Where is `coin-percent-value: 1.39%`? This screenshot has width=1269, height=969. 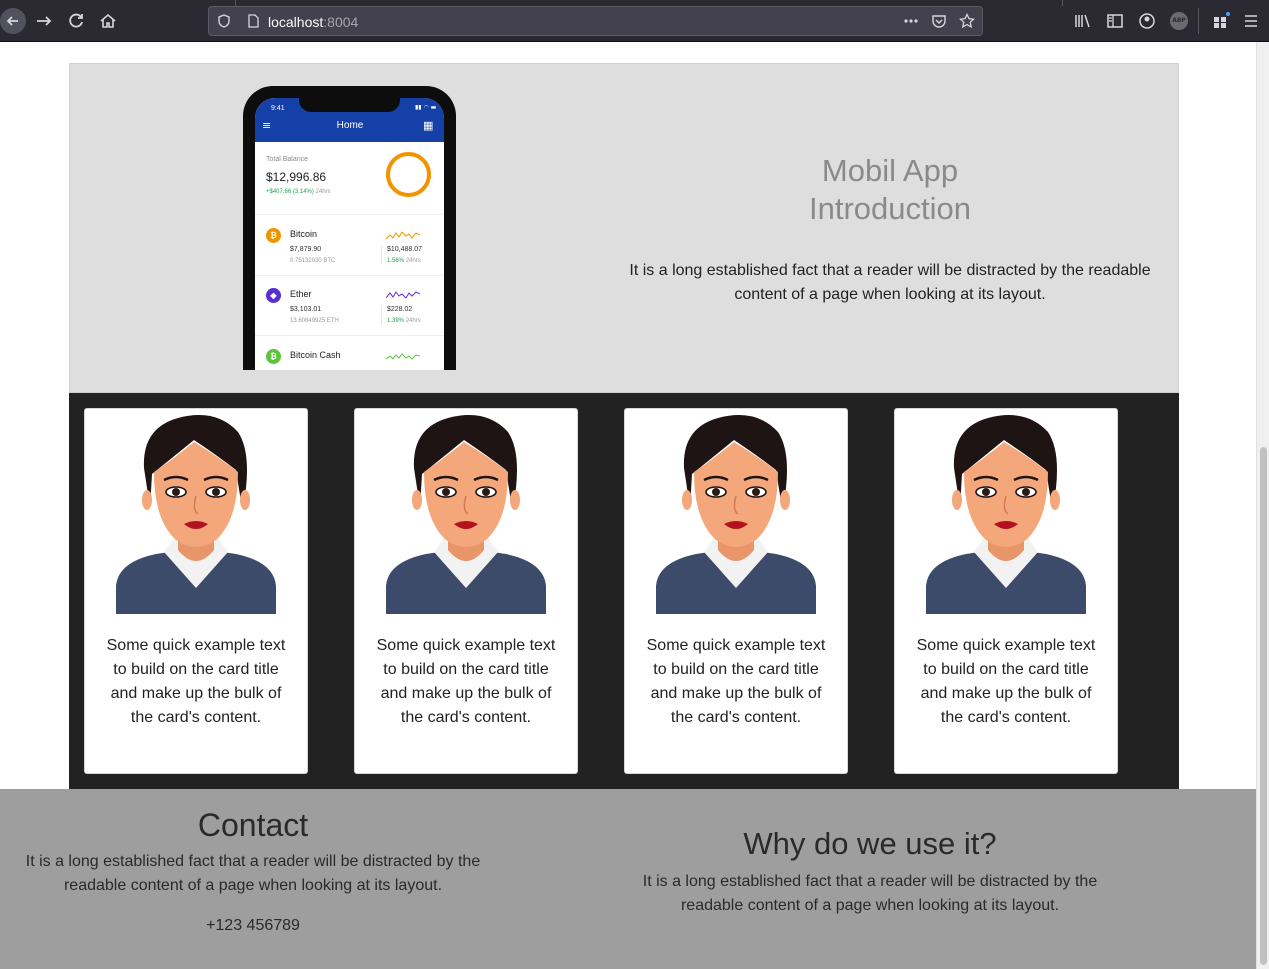 coin-percent-value: 1.39% is located at coordinates (396, 321).